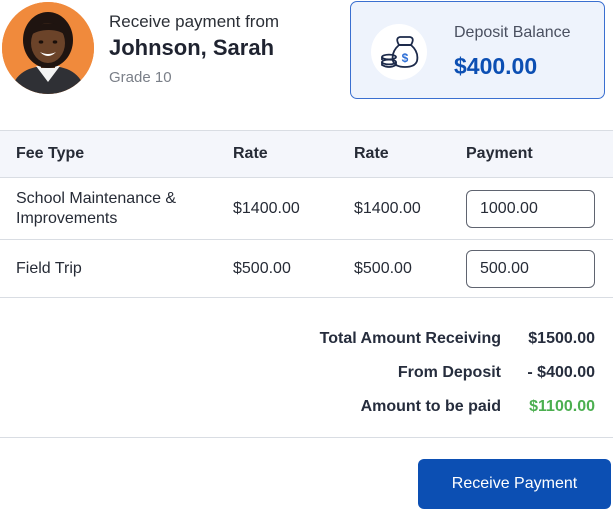 The height and width of the screenshot is (510, 613). I want to click on fee-type-cell: Field Trip, so click(49, 268).